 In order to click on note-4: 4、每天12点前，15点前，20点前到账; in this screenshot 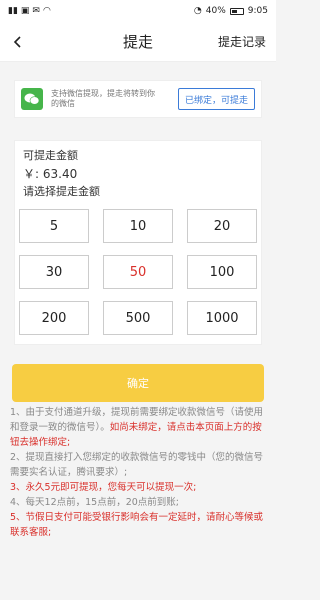, I will do `click(95, 502)`.